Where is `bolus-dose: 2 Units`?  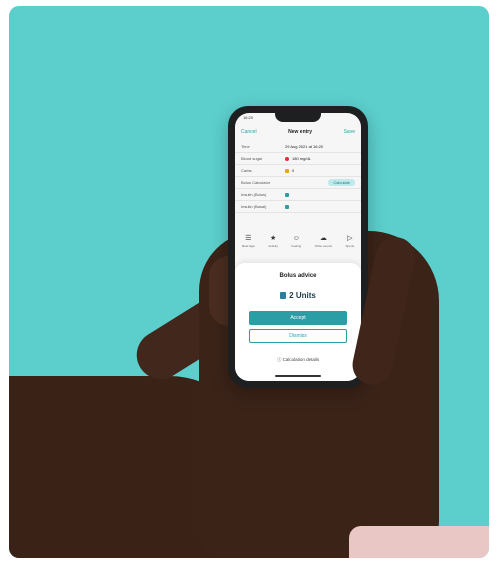
bolus-dose: 2 Units is located at coordinates (298, 295).